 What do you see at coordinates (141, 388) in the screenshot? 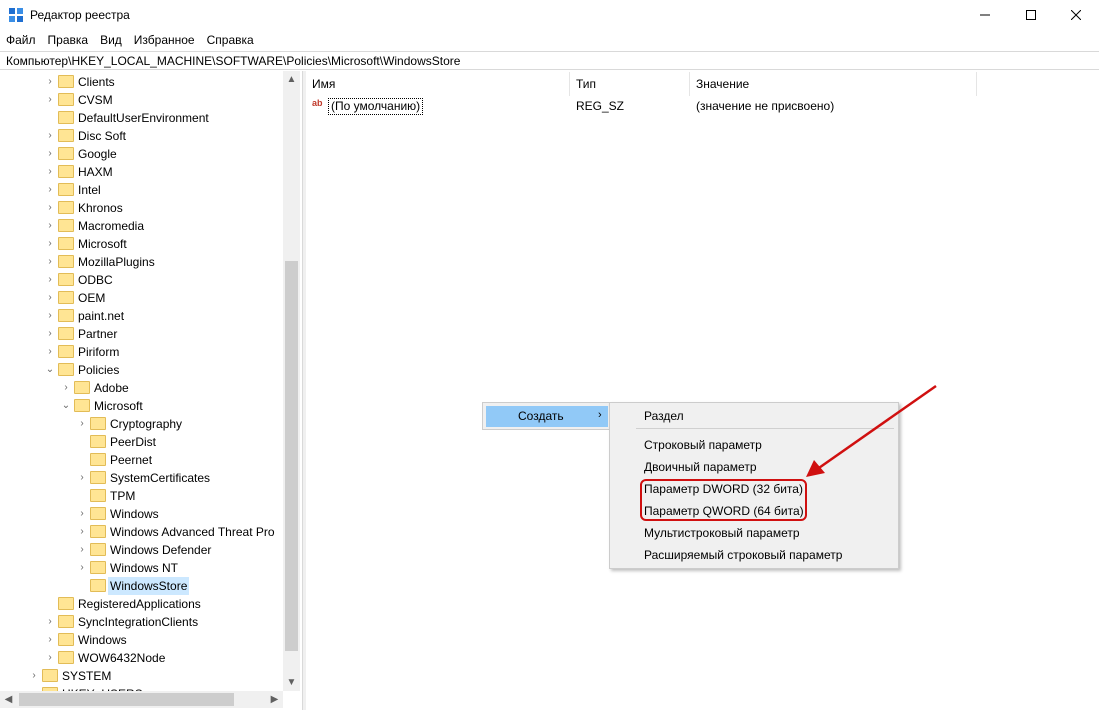
I see `tree-item: › Adobe` at bounding box center [141, 388].